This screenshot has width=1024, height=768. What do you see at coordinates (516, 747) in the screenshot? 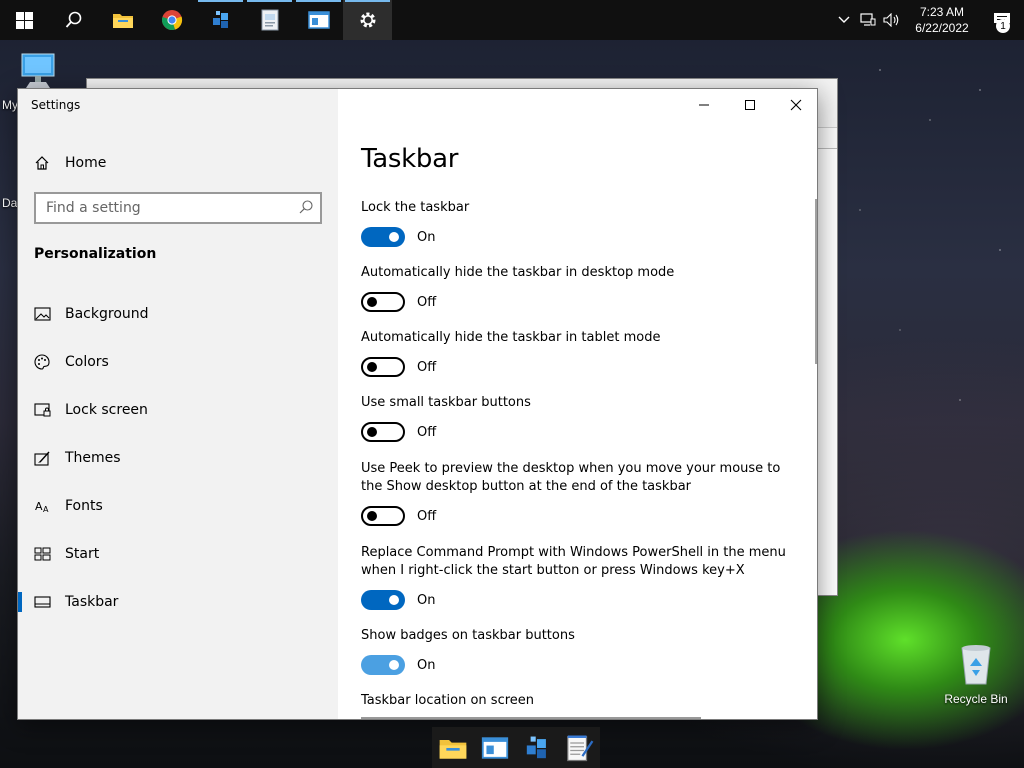
I see `bottom-dock` at bounding box center [516, 747].